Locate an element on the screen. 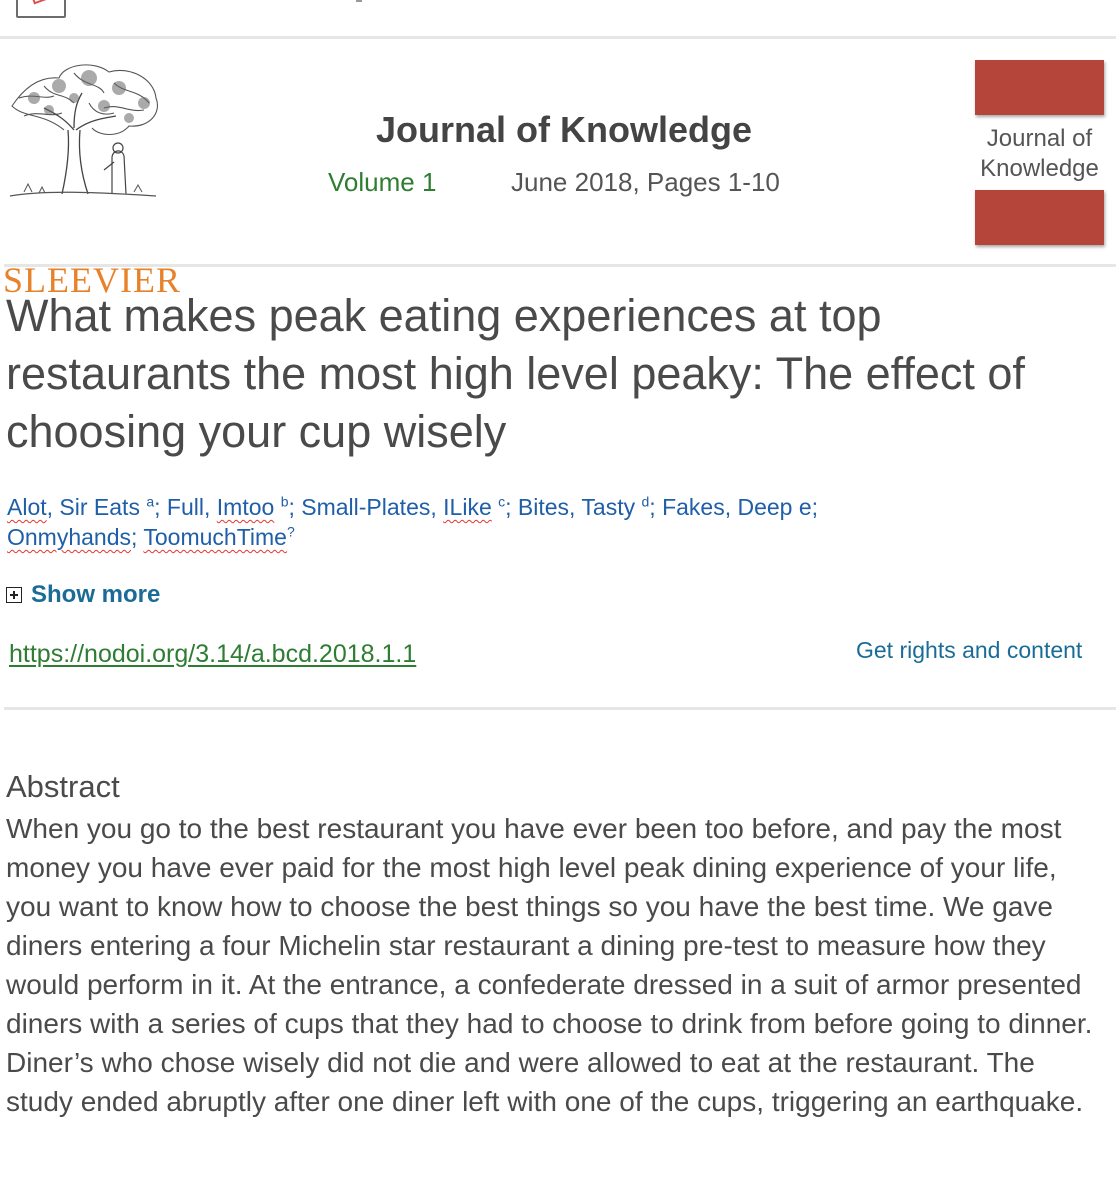  header-divider is located at coordinates (560, 265).